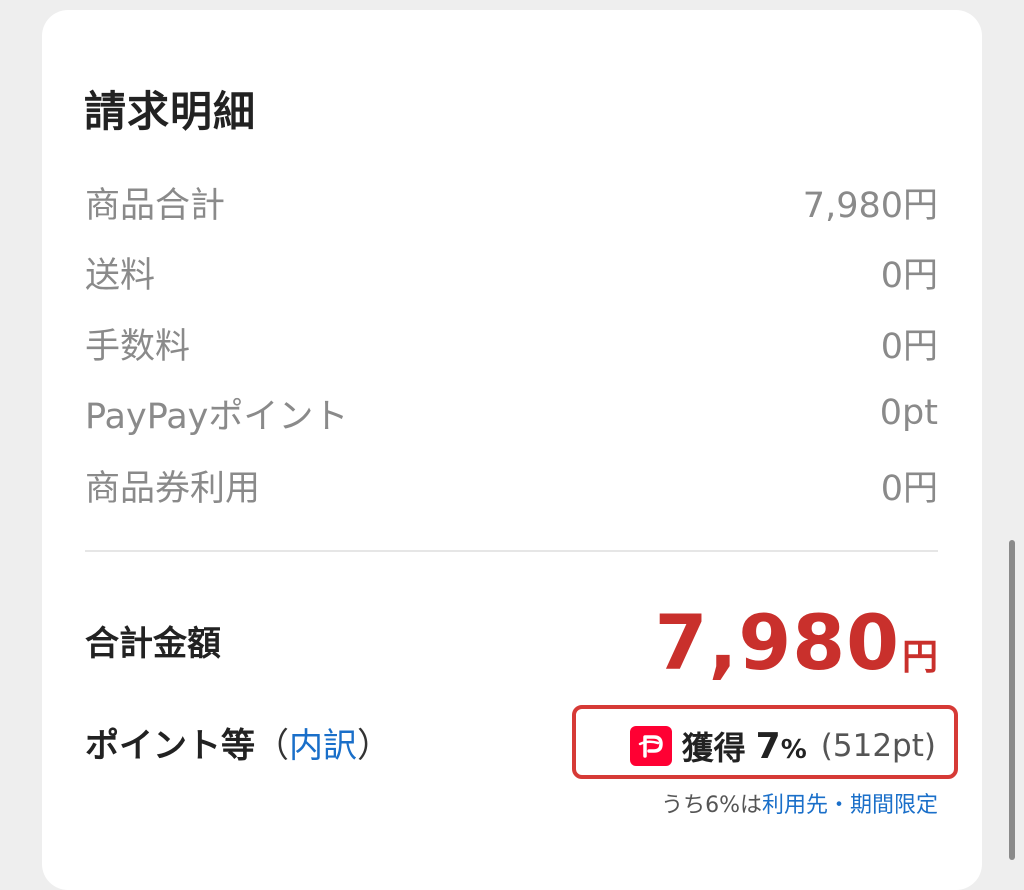  Describe the element at coordinates (170, 111) in the screenshot. I see `section-title: 請求明細` at that location.